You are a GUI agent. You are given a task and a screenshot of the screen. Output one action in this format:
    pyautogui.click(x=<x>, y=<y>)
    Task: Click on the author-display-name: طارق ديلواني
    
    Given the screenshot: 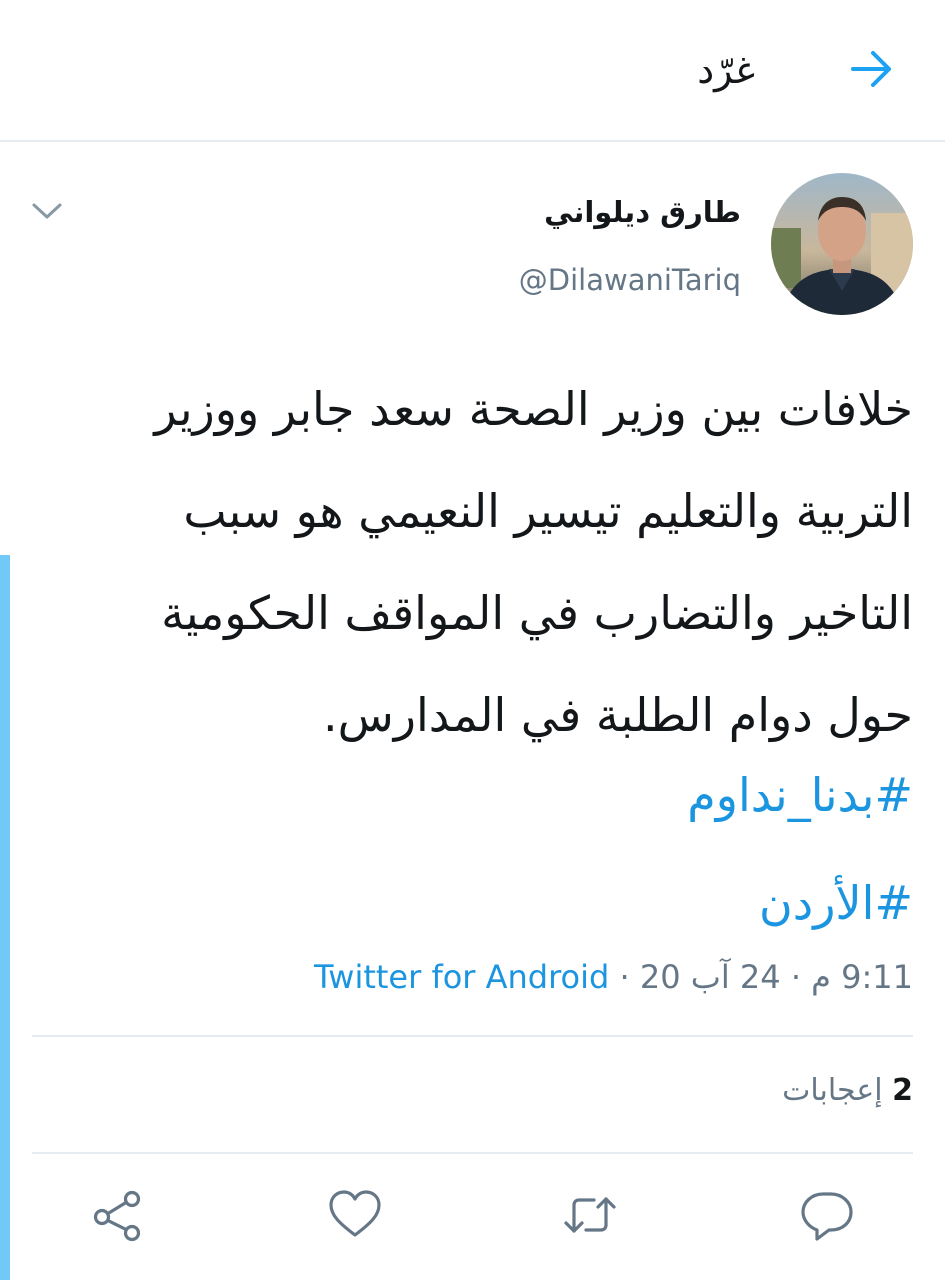 What is the action you would take?
    pyautogui.click(x=642, y=212)
    